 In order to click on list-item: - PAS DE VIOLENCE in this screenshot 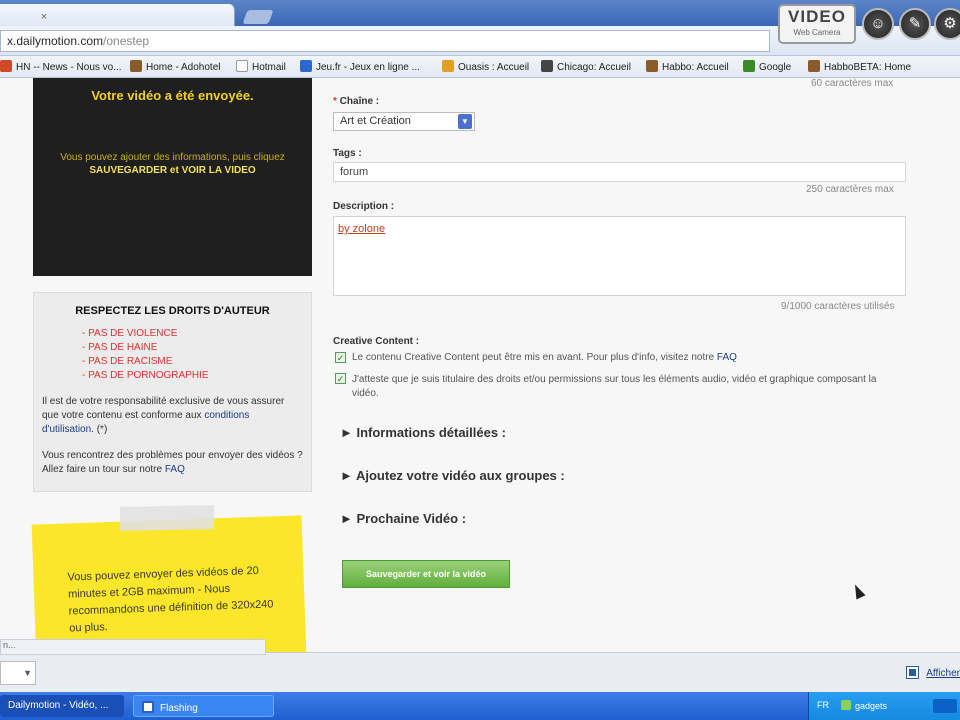, I will do `click(130, 333)`.